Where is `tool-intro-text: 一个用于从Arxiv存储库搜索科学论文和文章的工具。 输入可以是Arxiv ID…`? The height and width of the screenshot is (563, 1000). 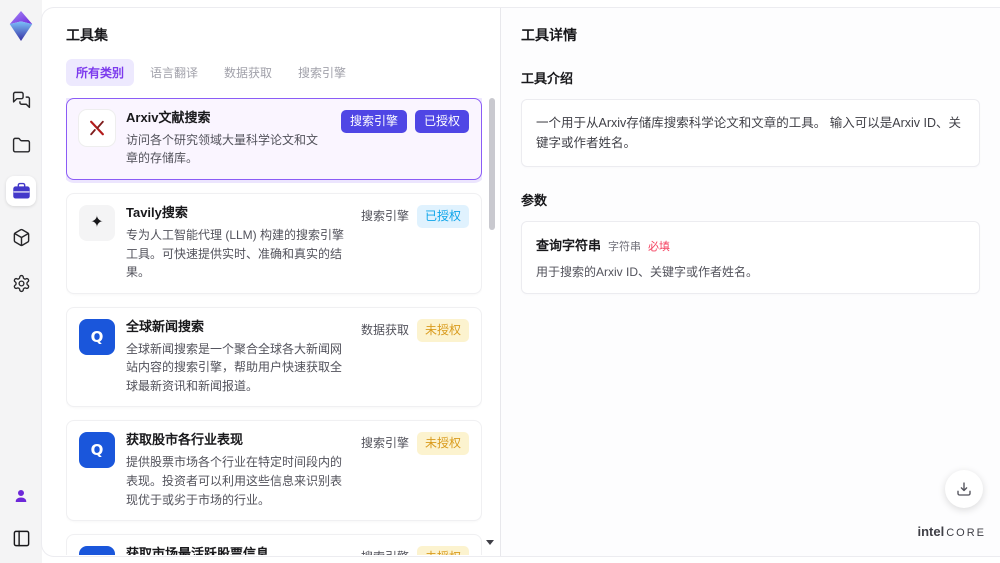 tool-intro-text: 一个用于从Arxiv存储库搜索科学论文和文章的工具。 输入可以是Arxiv ID… is located at coordinates (749, 133).